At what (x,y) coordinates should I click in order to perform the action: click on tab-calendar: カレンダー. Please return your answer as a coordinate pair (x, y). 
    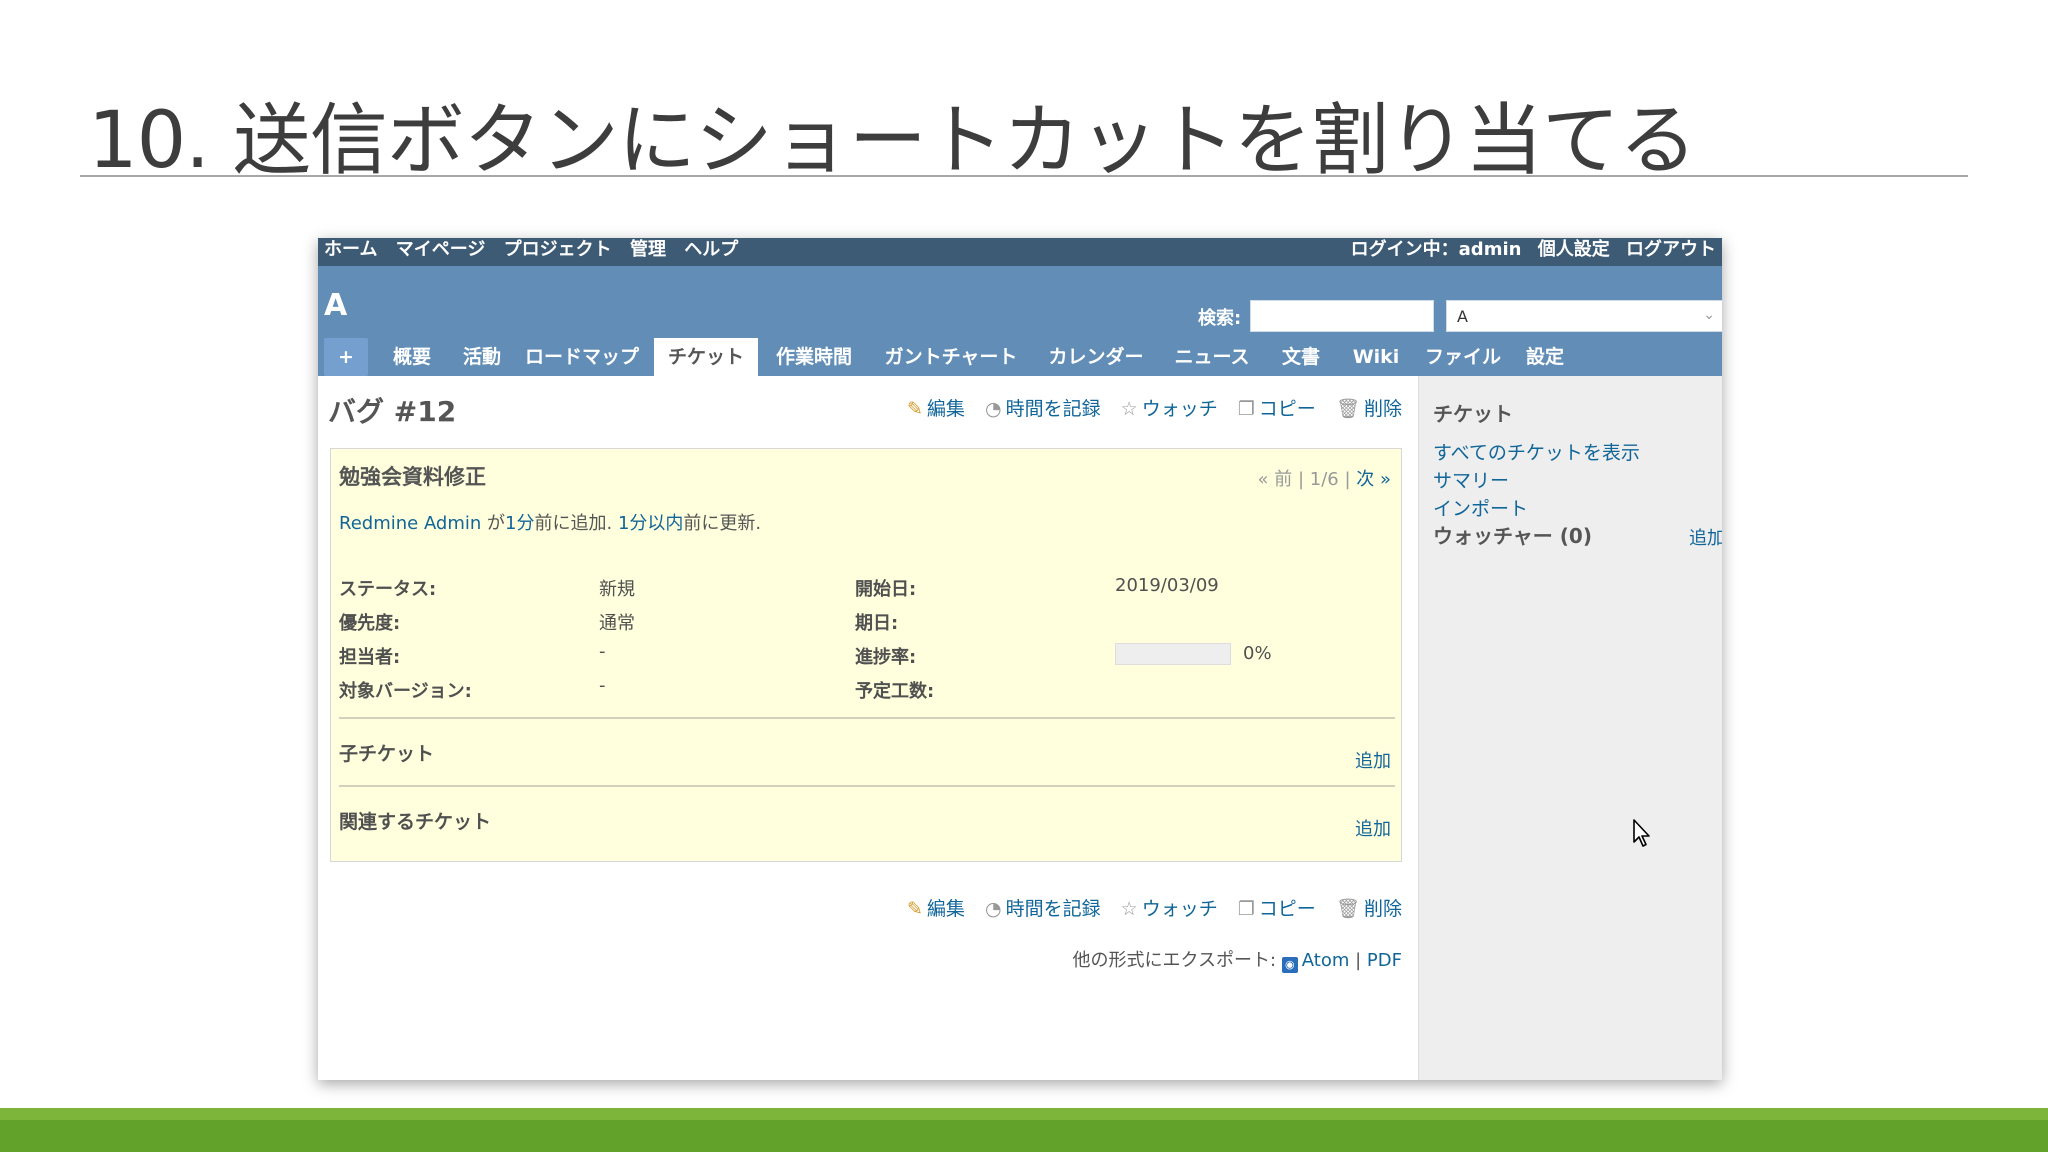
    Looking at the image, I should click on (1096, 357).